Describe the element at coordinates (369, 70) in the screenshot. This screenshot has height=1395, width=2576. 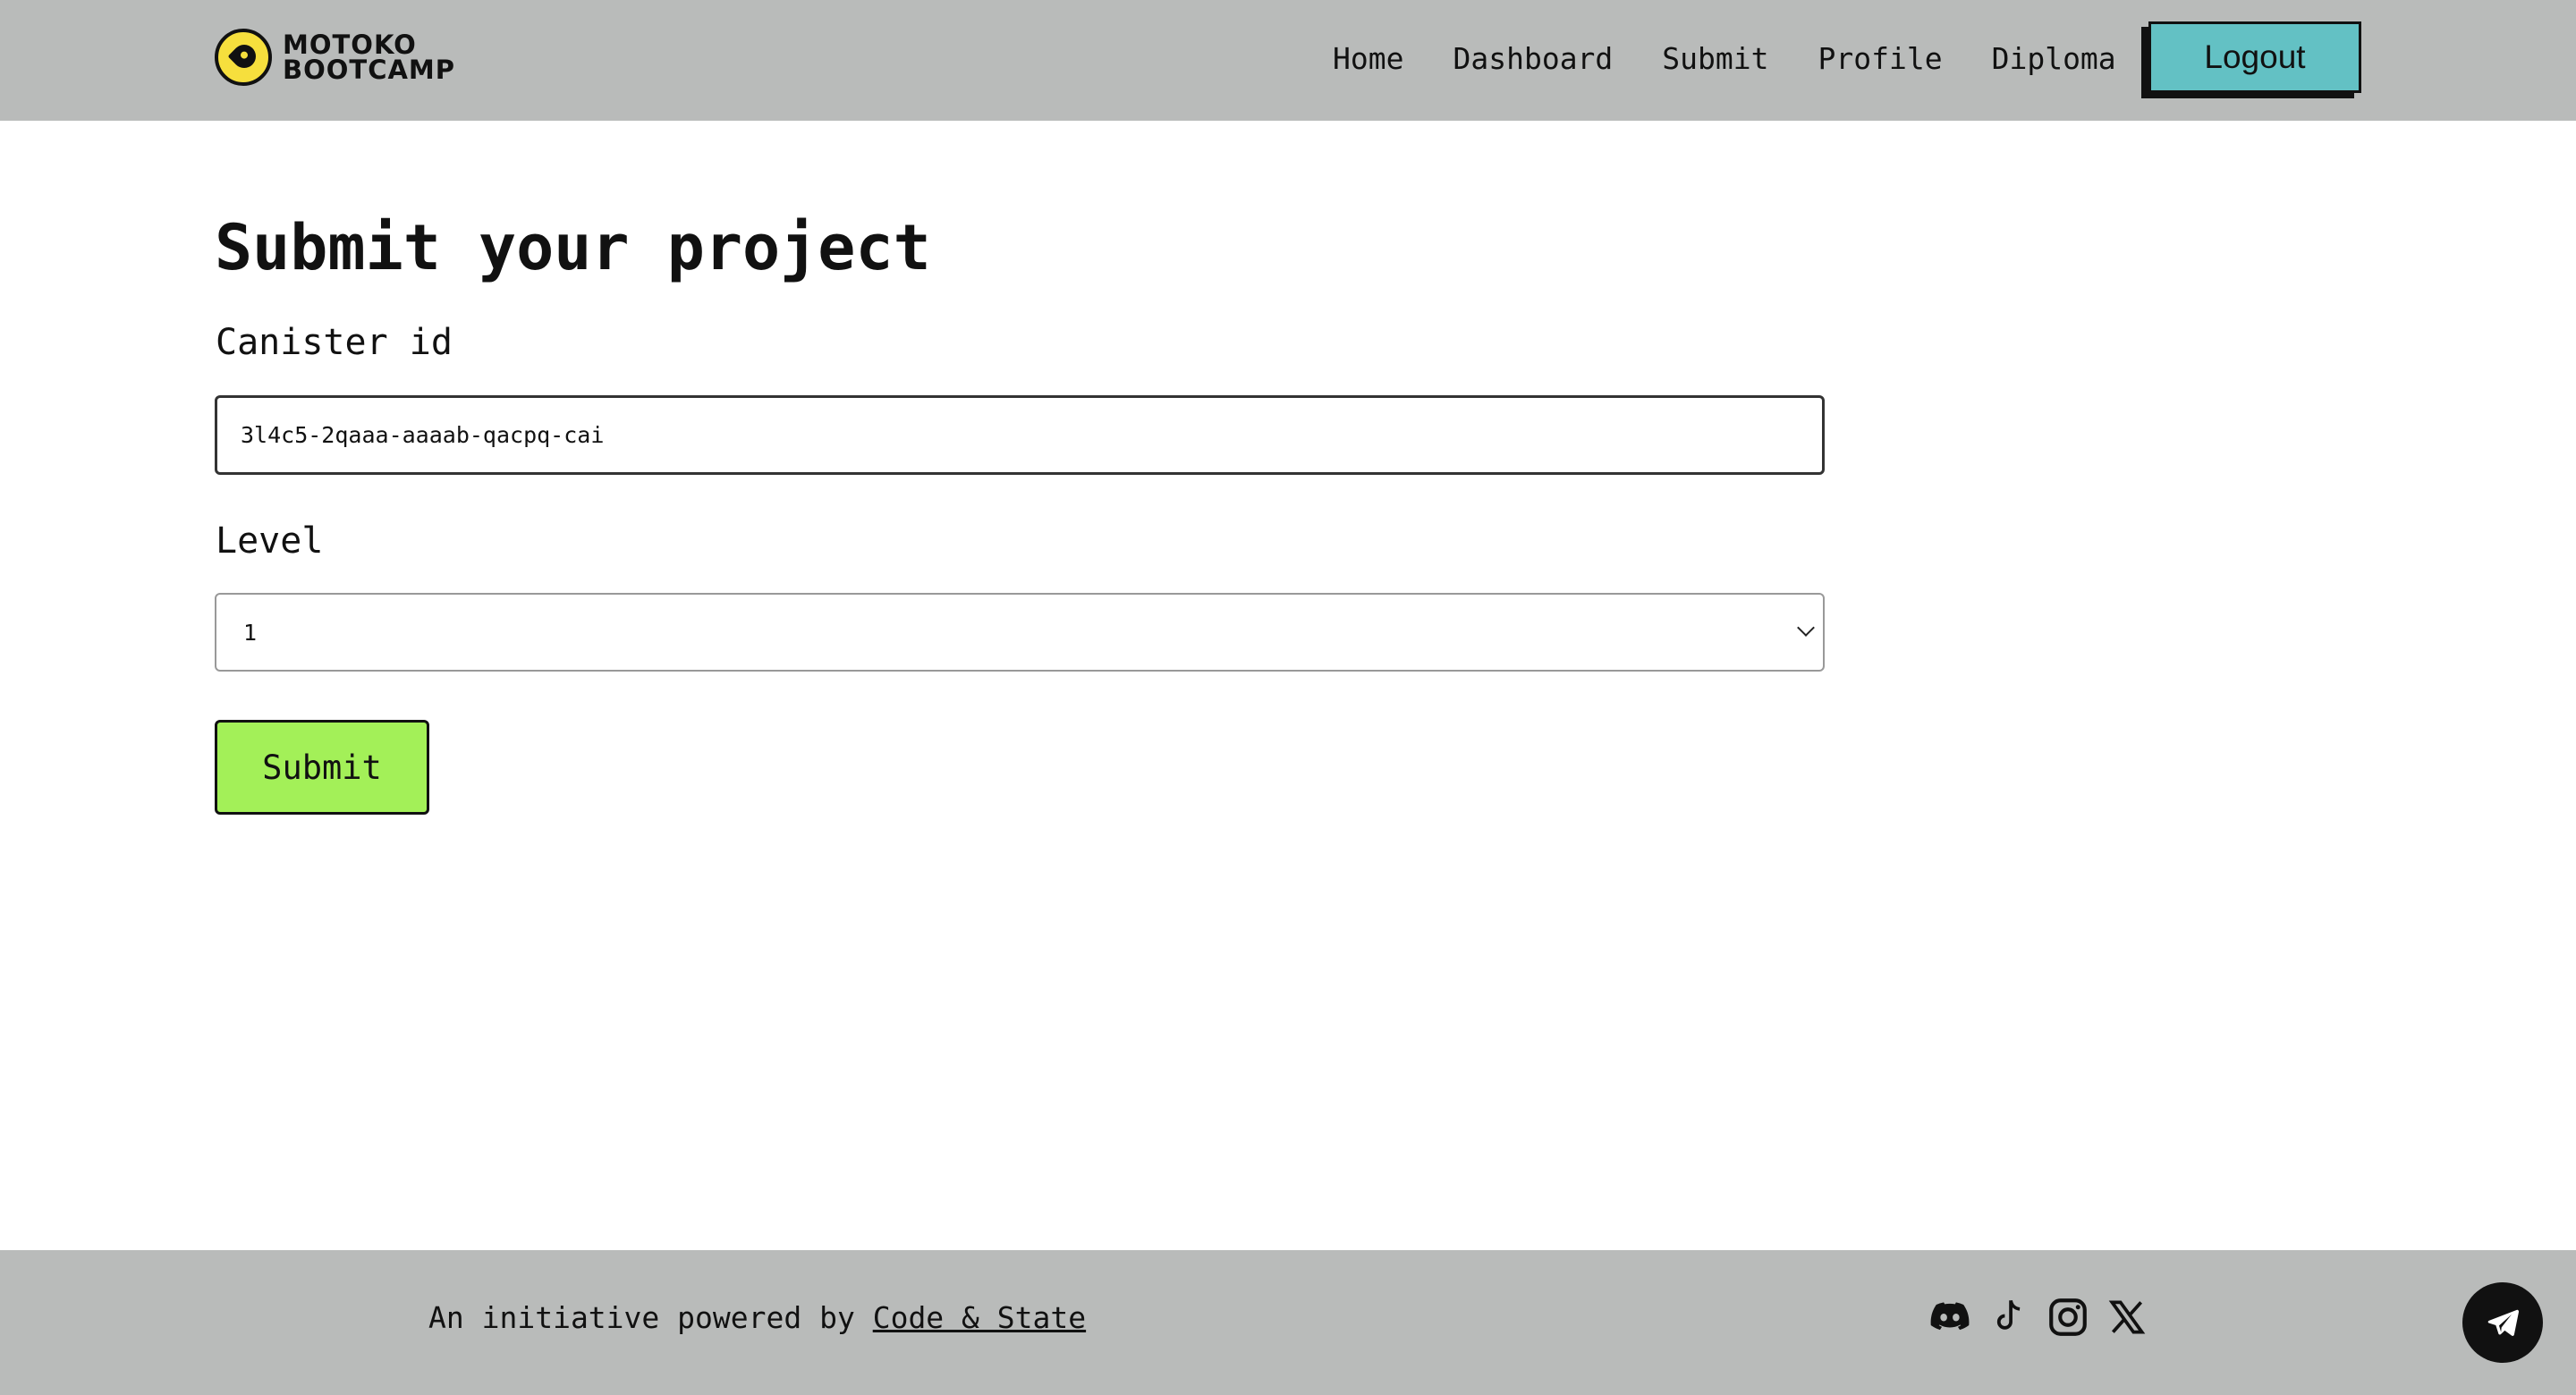
I see `logo-line-2: BOOTCAMP` at that location.